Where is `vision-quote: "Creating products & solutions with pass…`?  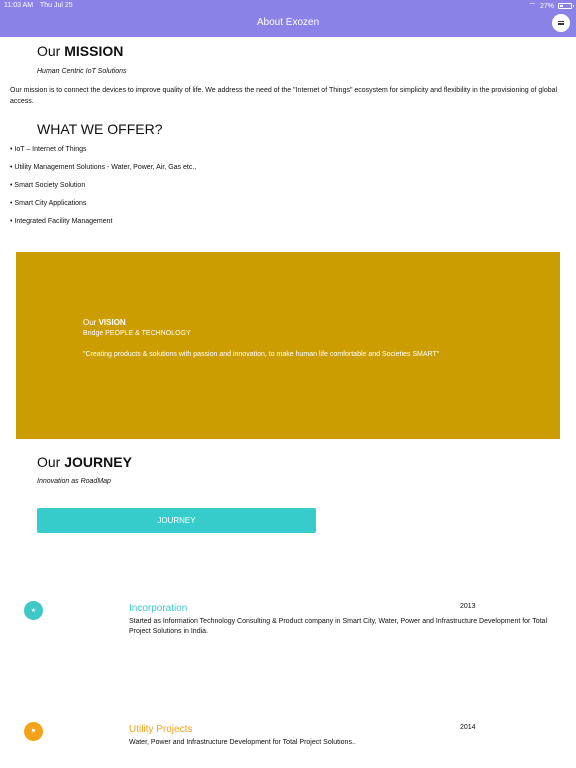 vision-quote: "Creating products & solutions with pass… is located at coordinates (261, 354).